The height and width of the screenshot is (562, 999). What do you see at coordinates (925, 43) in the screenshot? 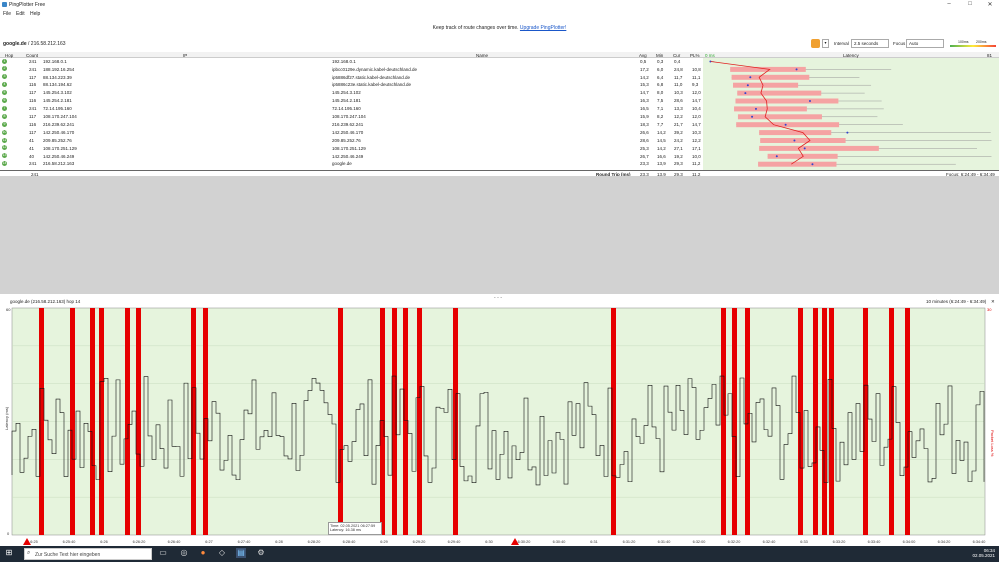
I see `focus-select: Auto` at bounding box center [925, 43].